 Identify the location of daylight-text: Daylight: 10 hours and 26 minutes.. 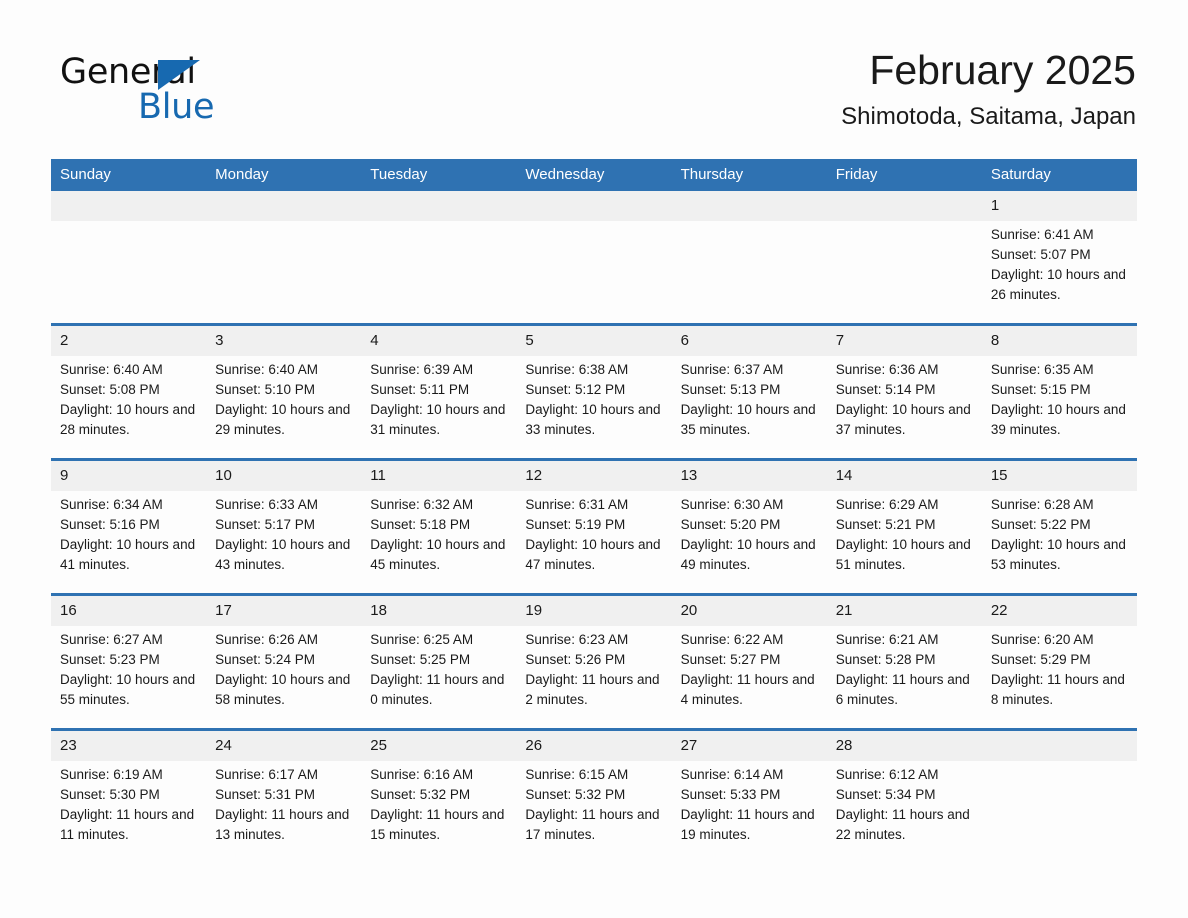
(1058, 284).